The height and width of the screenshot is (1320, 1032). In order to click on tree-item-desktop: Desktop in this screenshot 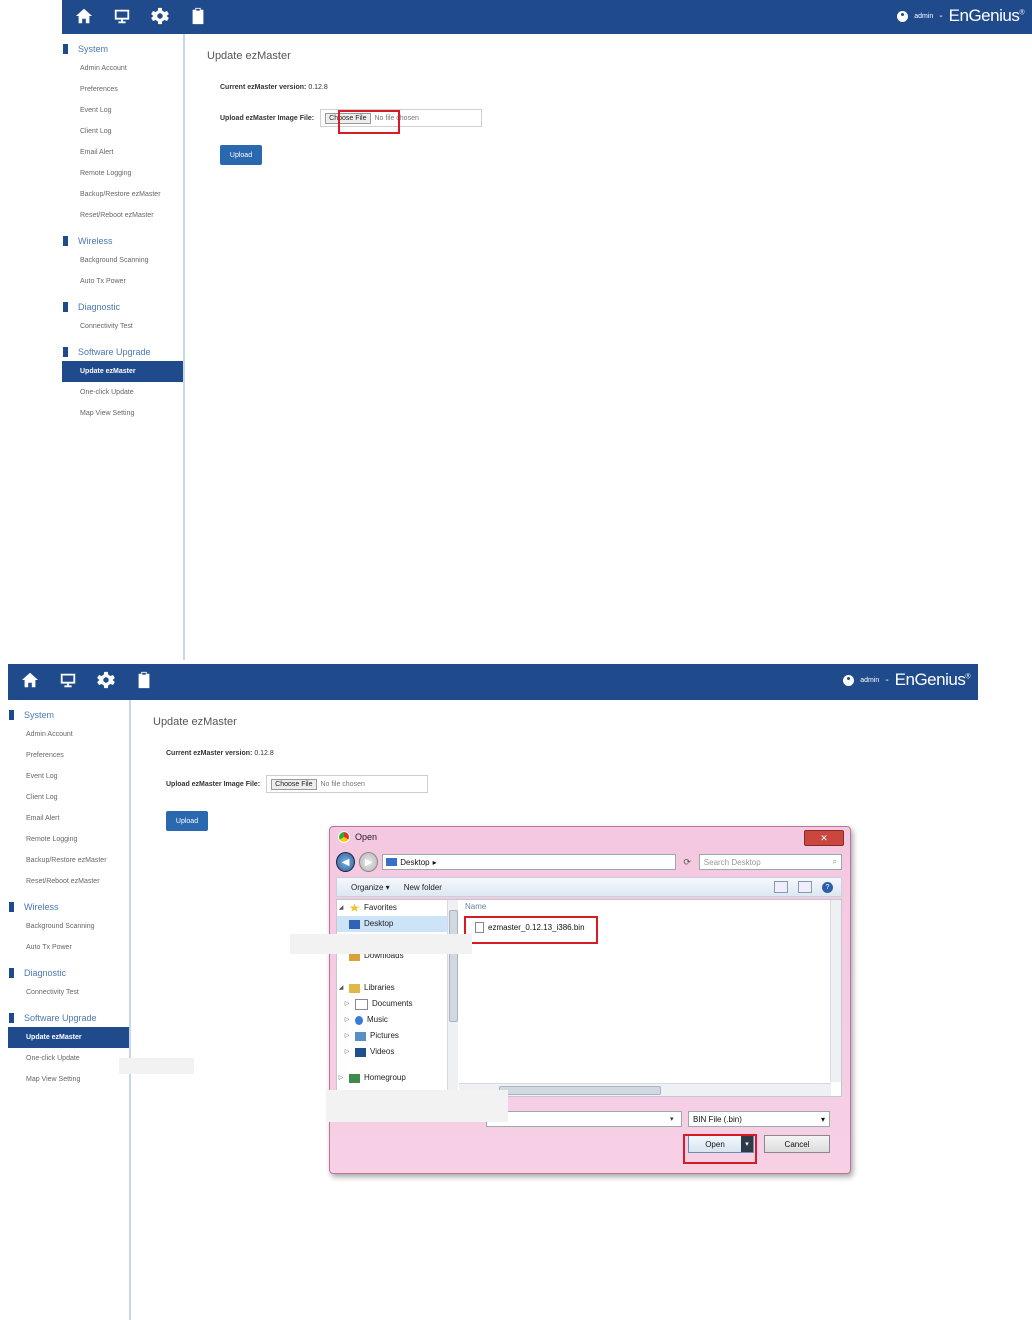, I will do `click(397, 924)`.